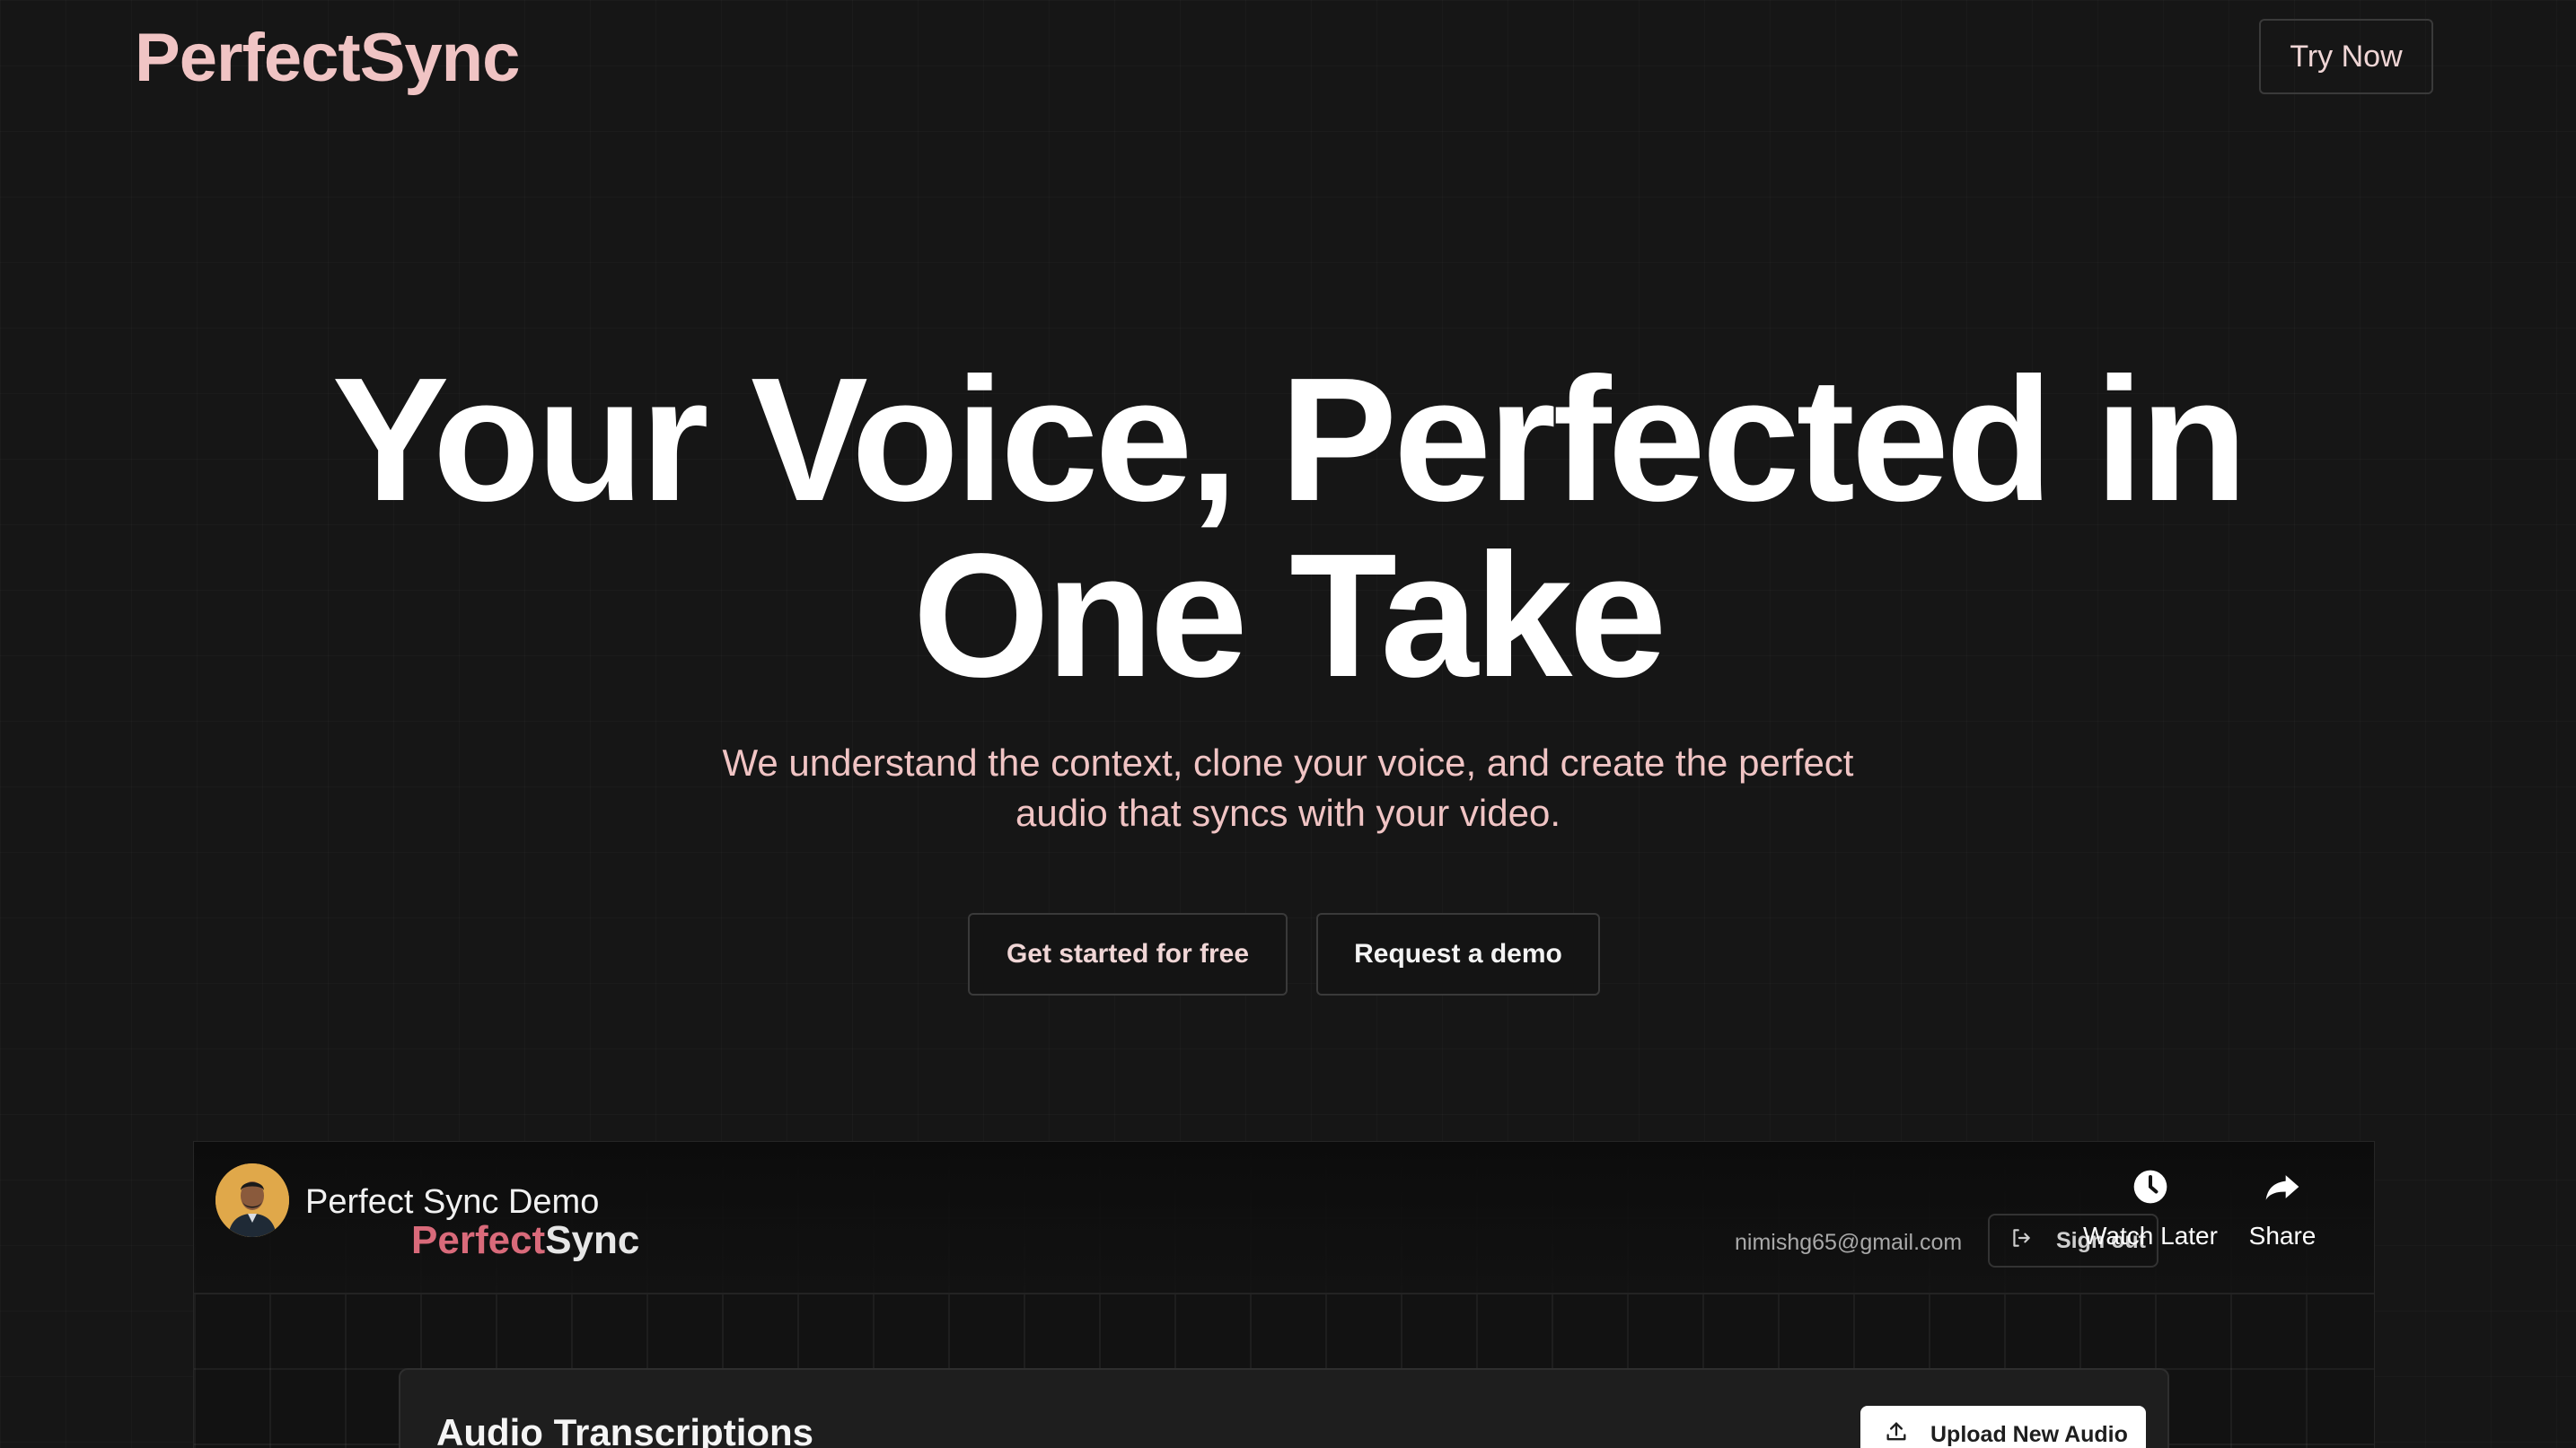  What do you see at coordinates (2029, 1434) in the screenshot?
I see `inner-upload-label: Upload New Audio` at bounding box center [2029, 1434].